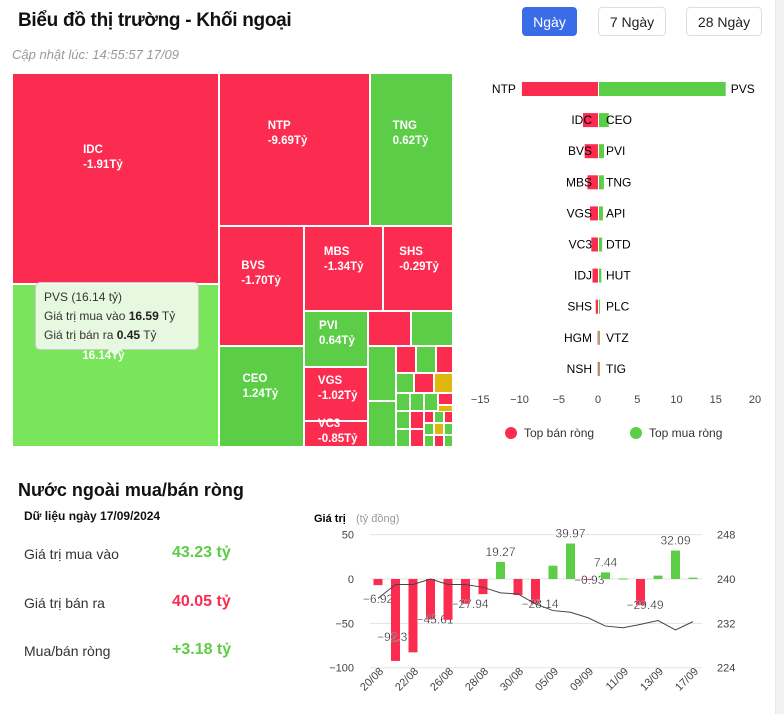 The height and width of the screenshot is (714, 784). I want to click on updated-time: Cập nhật lúc: 14:55:57 17/09, so click(95, 54).